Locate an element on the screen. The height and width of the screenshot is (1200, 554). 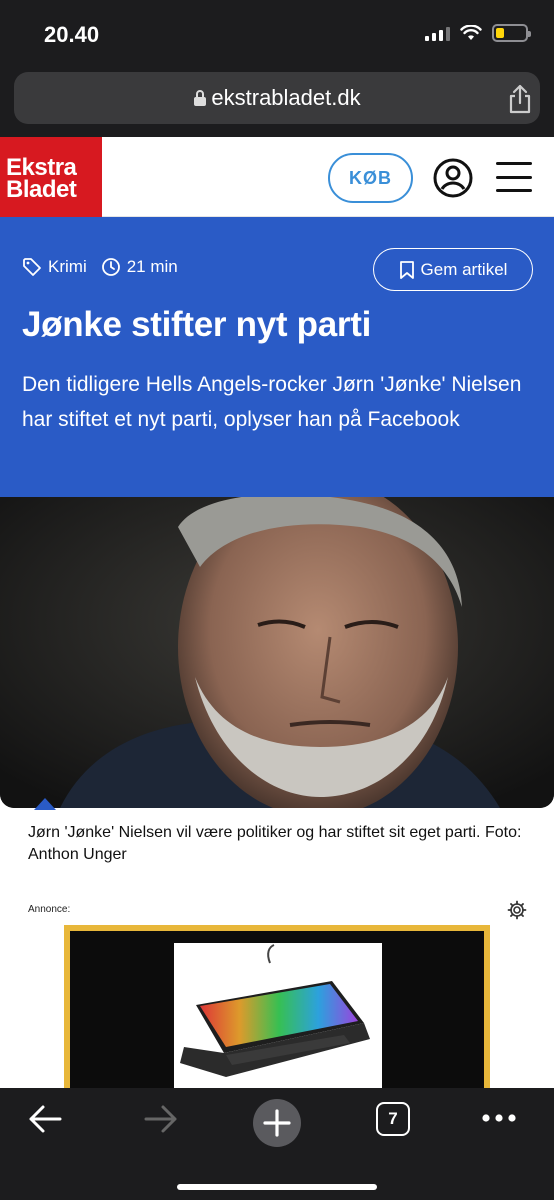
bookmark-icon is located at coordinates (406, 269).